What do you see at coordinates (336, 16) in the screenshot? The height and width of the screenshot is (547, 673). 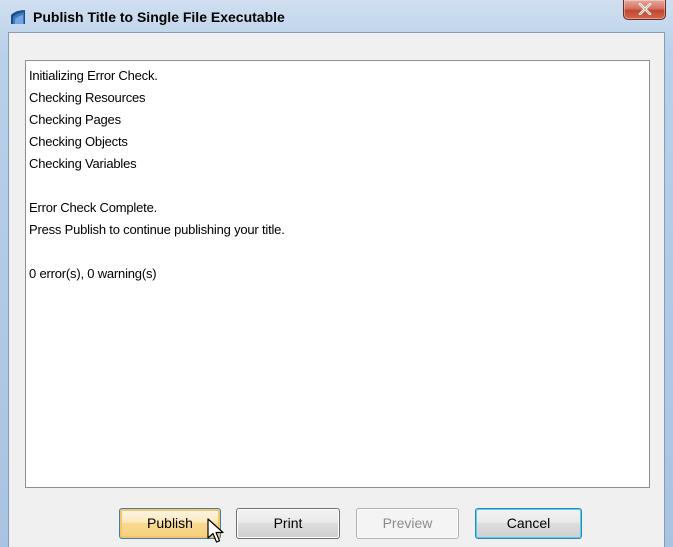 I see `title-bar: Publish Title to Single File Executable` at bounding box center [336, 16].